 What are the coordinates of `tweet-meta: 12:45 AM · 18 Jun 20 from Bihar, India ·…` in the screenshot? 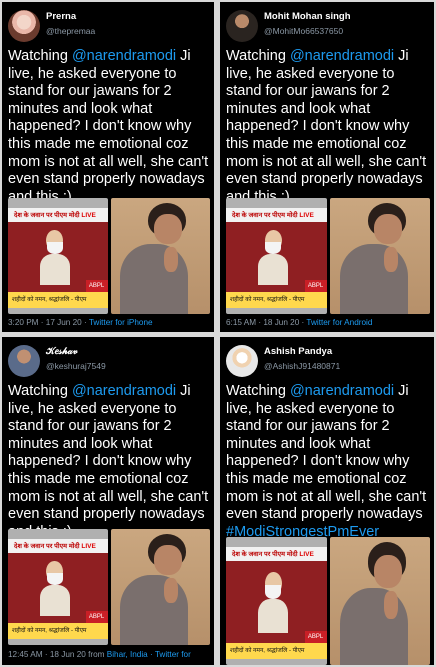 It's located at (109, 654).